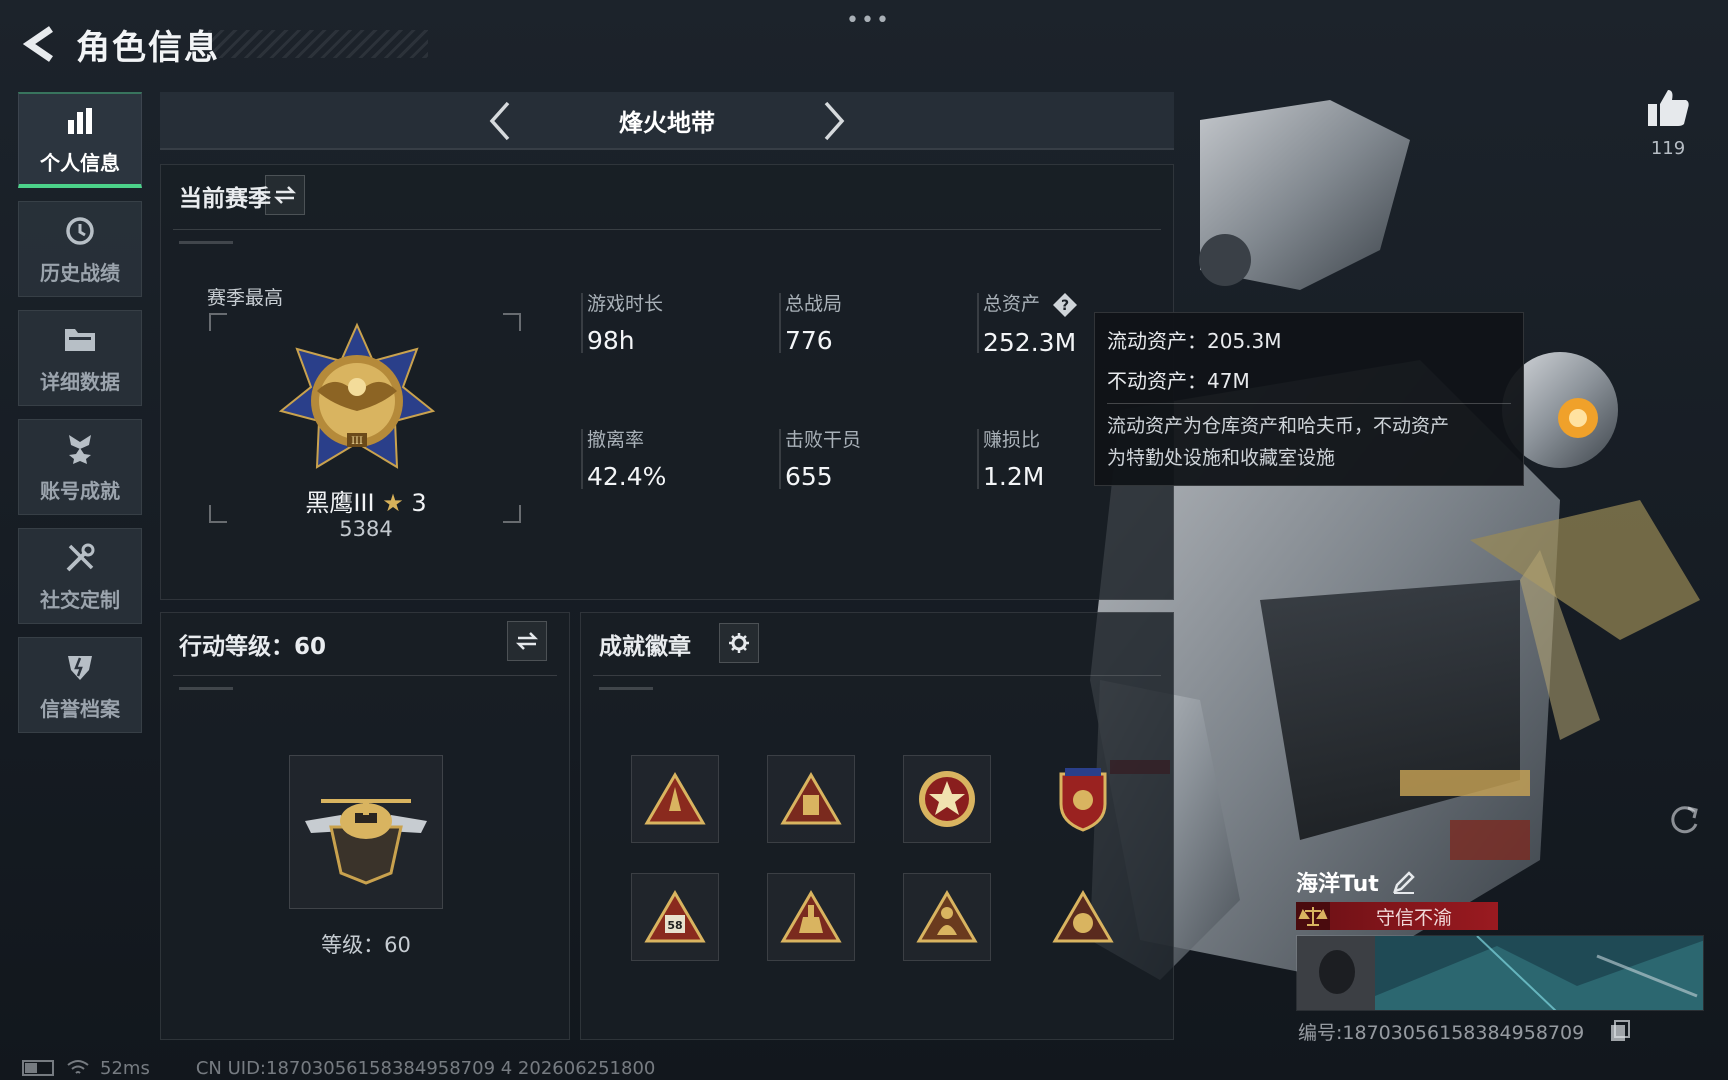  I want to click on nav-item-credit: 信誉档案, so click(80, 685).